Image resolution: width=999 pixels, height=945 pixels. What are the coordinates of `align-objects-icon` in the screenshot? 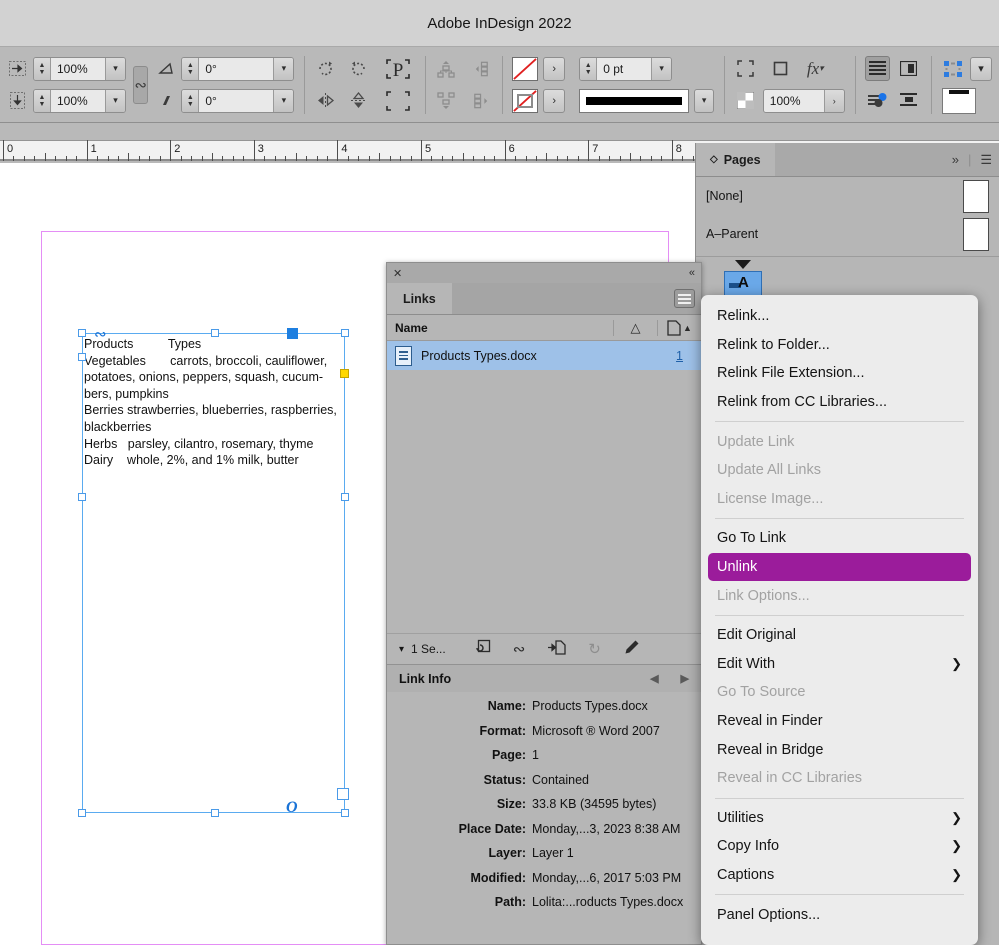 It's located at (952, 68).